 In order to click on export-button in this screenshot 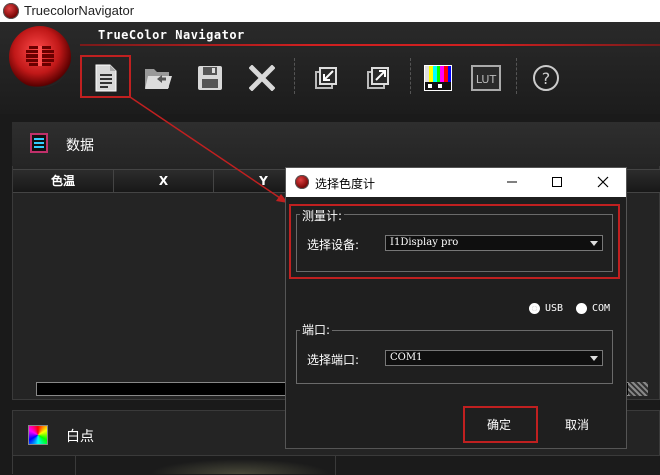, I will do `click(378, 78)`.